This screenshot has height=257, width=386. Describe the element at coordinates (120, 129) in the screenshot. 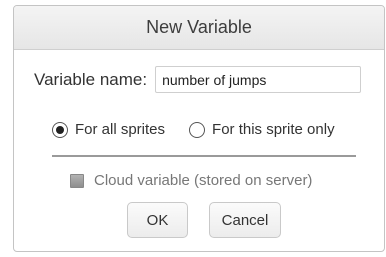

I see `for-all-sprites-label: For all sprites` at that location.